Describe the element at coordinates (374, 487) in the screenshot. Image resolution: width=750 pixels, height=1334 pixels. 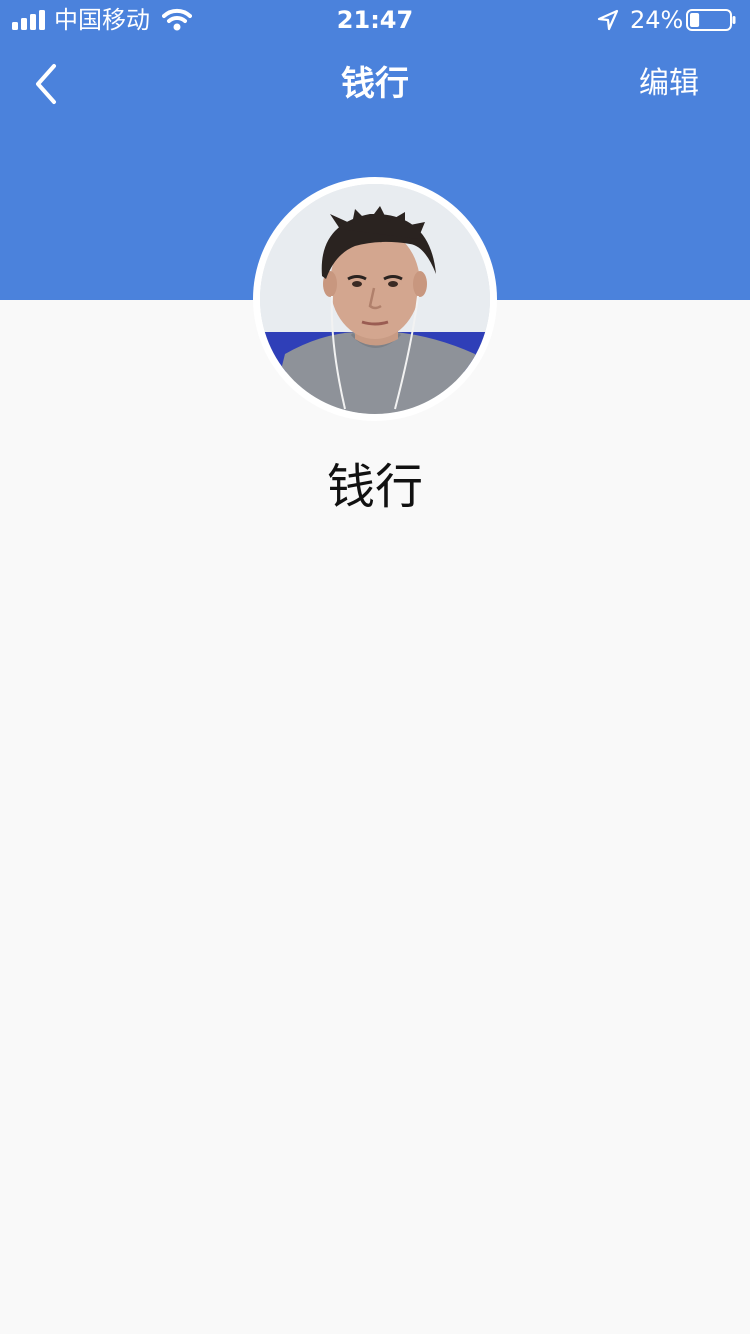
I see `profile-name: 钱行` at that location.